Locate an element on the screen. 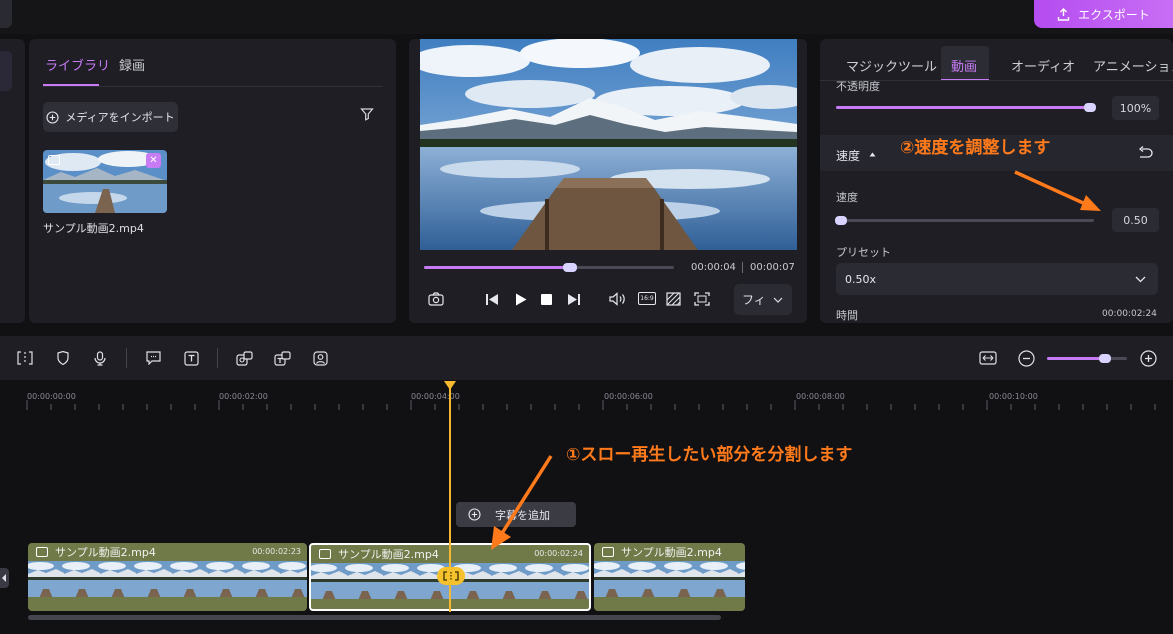 The height and width of the screenshot is (634, 1173). ruler-label: 00:00:04:00 is located at coordinates (435, 396).